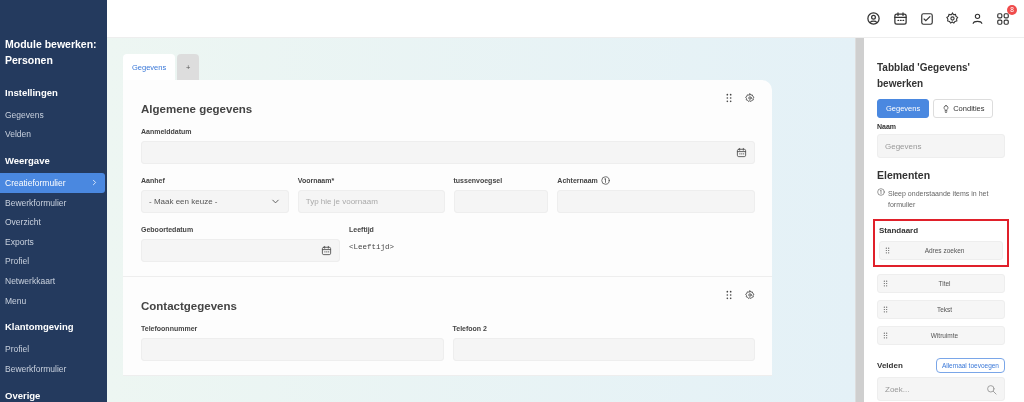 This screenshot has height=402, width=1024. I want to click on lightbulb-icon, so click(946, 108).